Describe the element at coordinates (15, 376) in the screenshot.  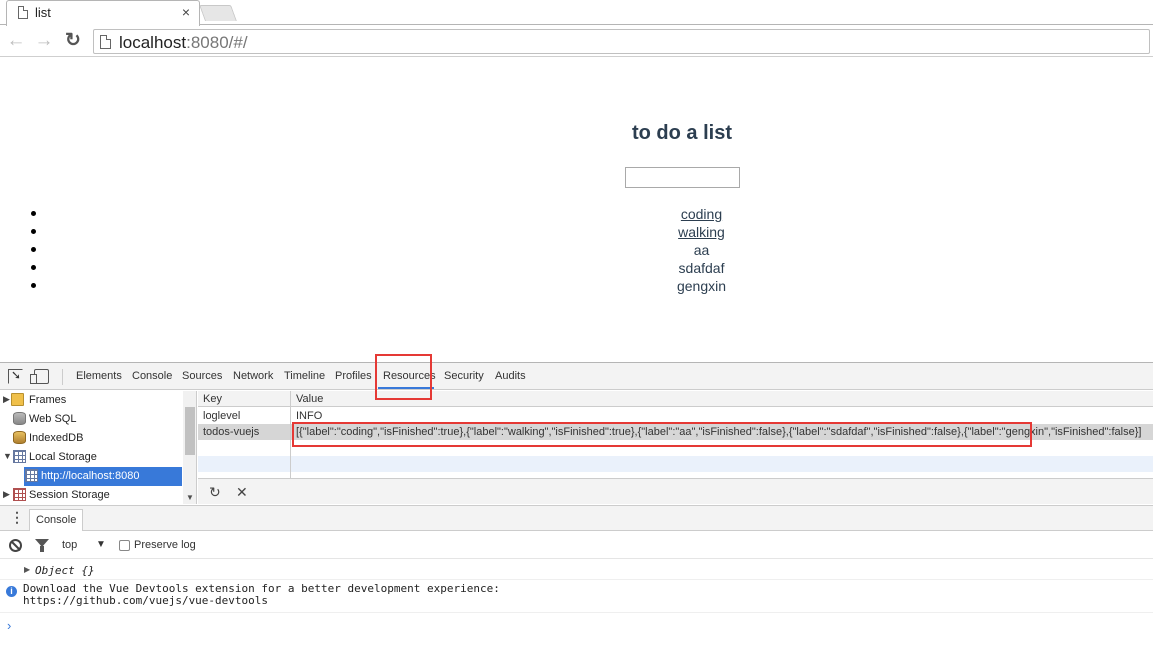
I see `inspect-element-icon` at that location.